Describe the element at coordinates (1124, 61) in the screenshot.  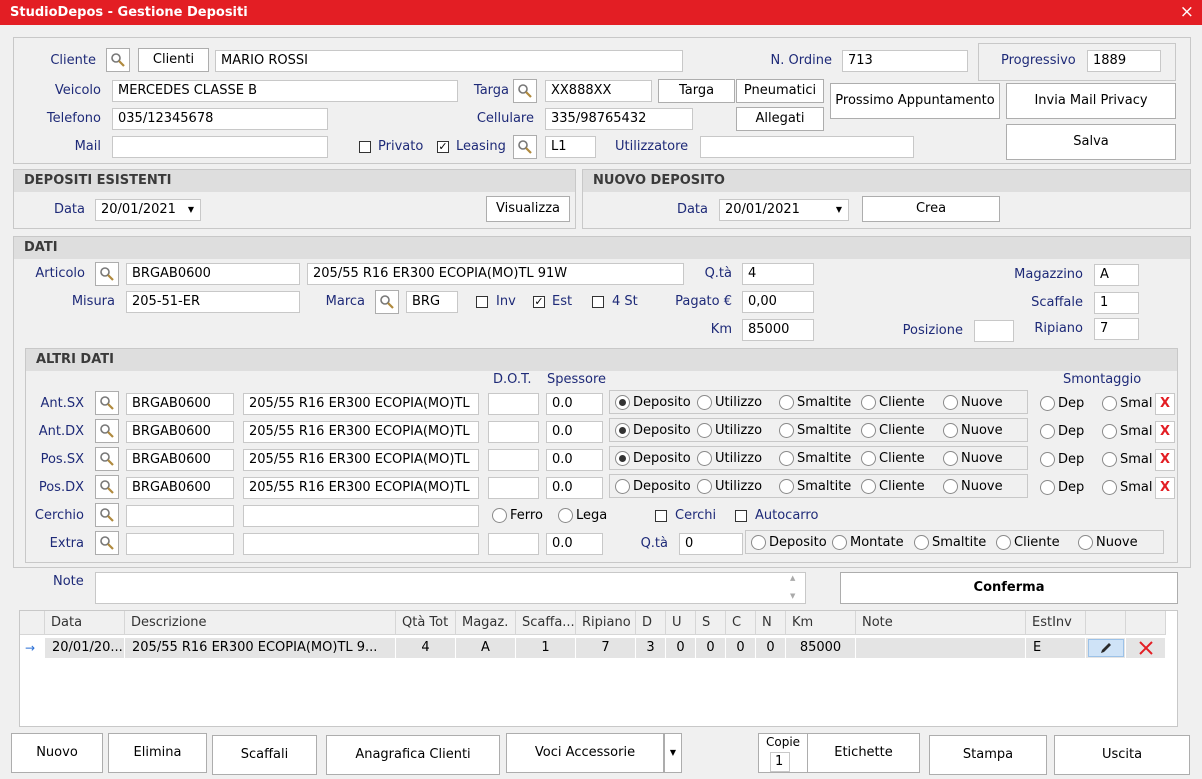
I see `progressivo-field: 1889` at that location.